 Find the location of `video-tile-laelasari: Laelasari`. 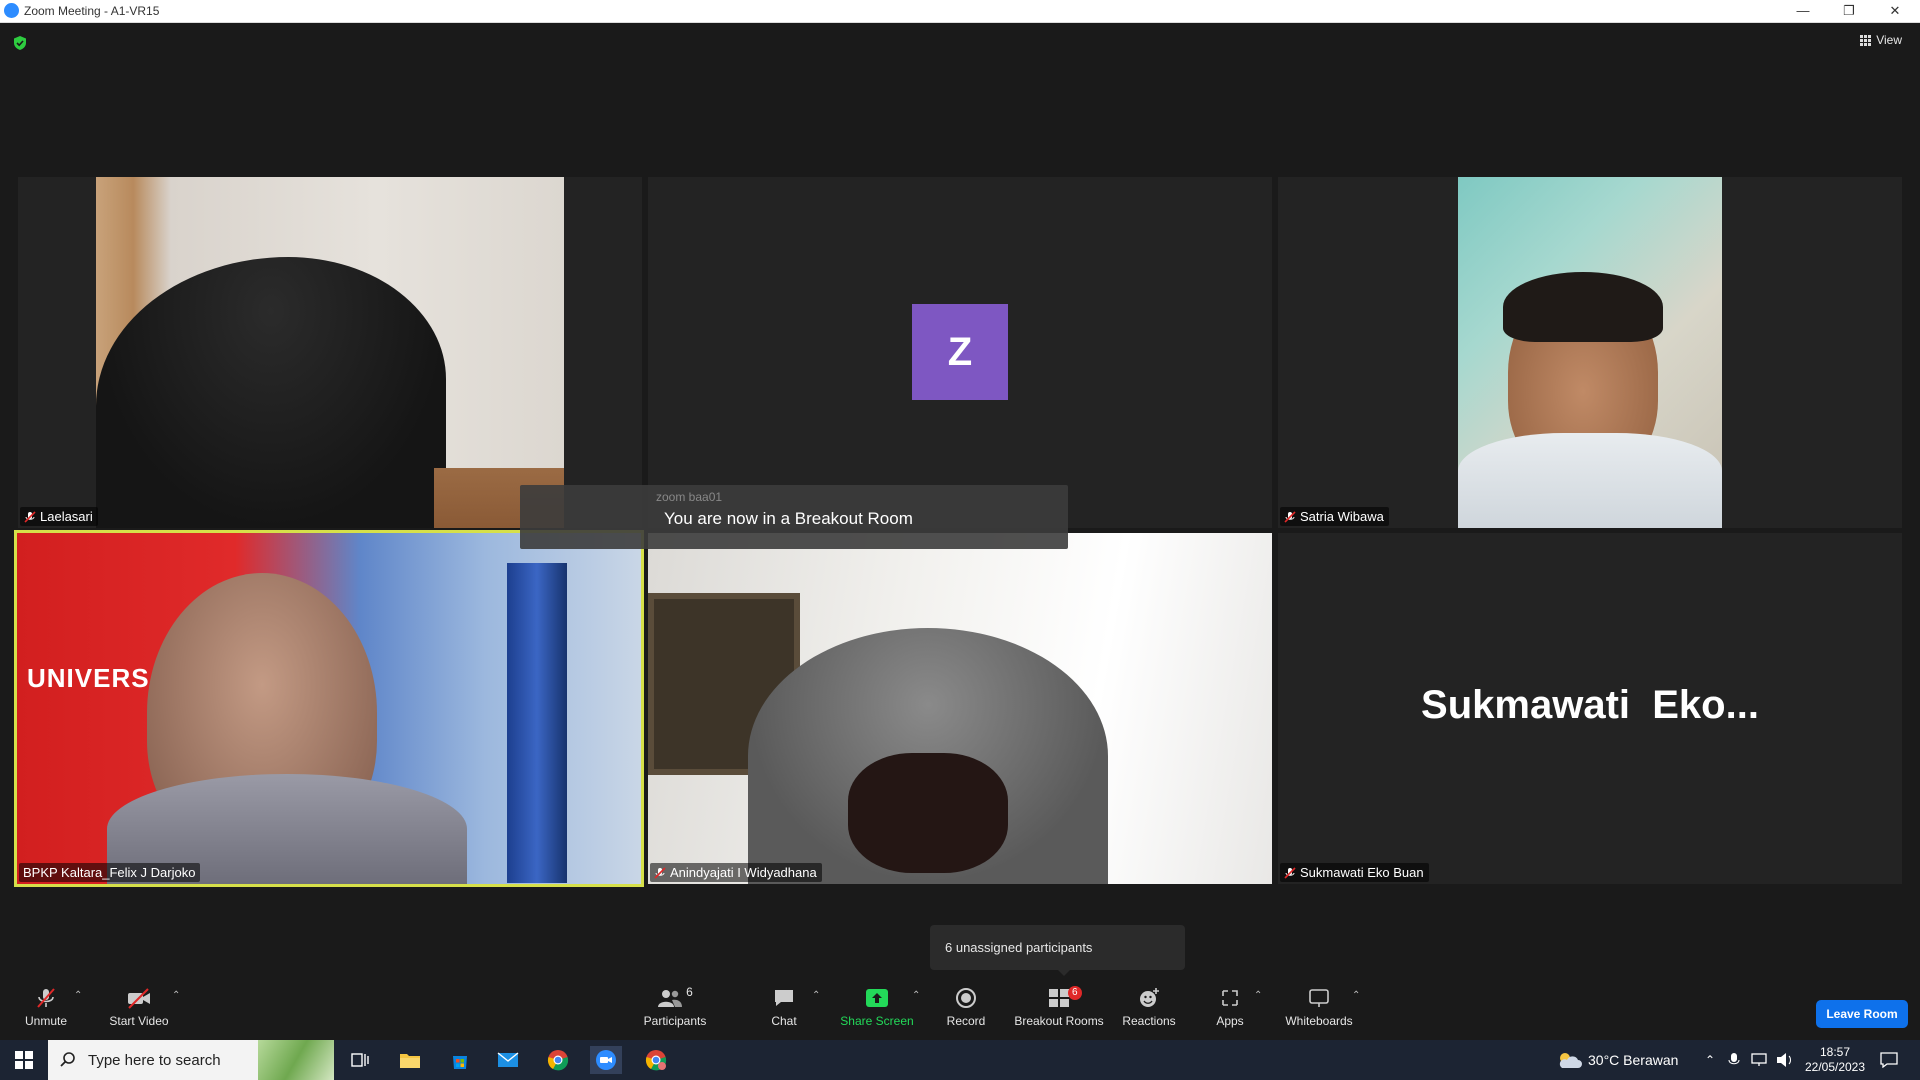

video-tile-laelasari: Laelasari is located at coordinates (330, 352).